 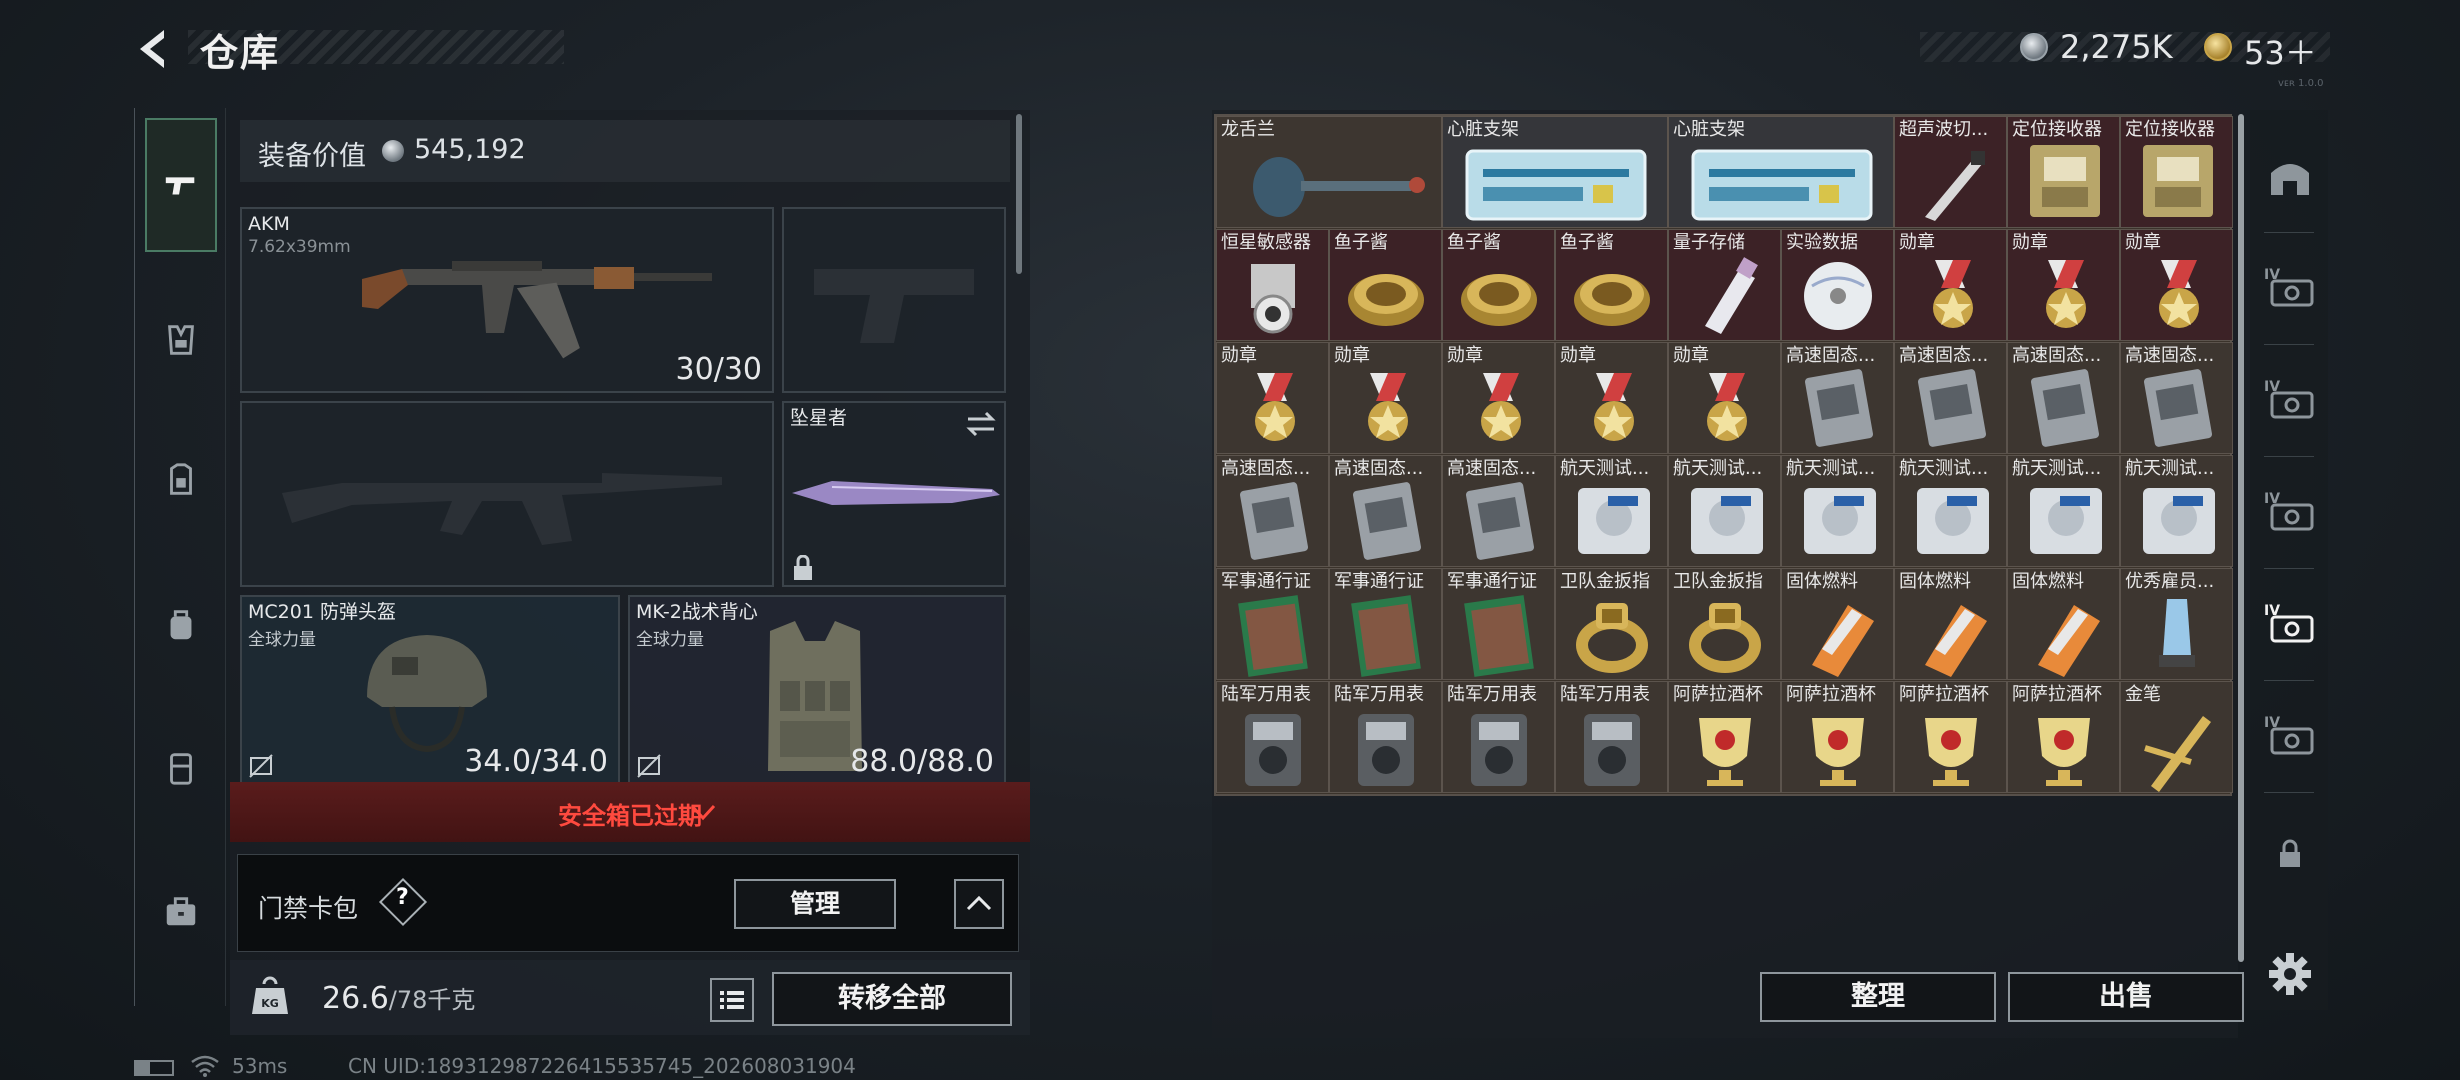 I want to click on secondary-weapon-slot, so click(x=507, y=494).